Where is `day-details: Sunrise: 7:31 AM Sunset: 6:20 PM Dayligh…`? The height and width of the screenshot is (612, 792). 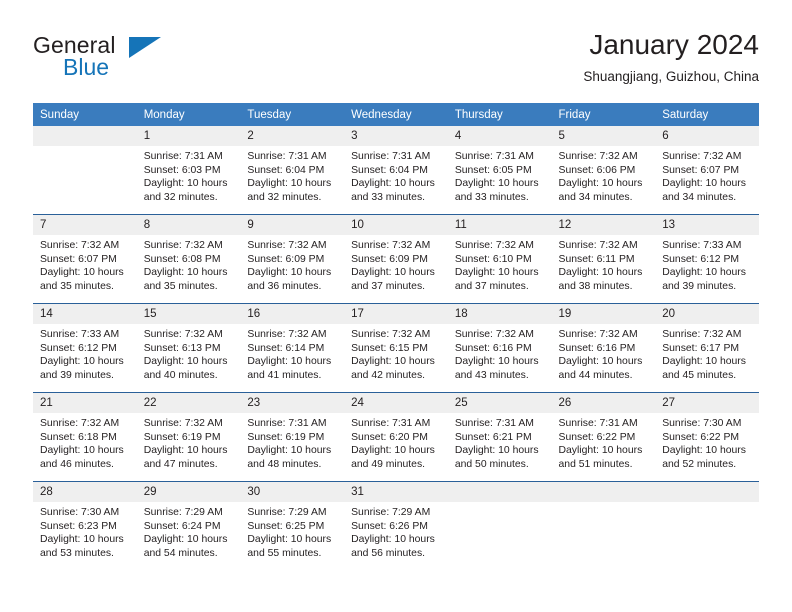 day-details: Sunrise: 7:31 AM Sunset: 6:20 PM Dayligh… is located at coordinates (396, 442).